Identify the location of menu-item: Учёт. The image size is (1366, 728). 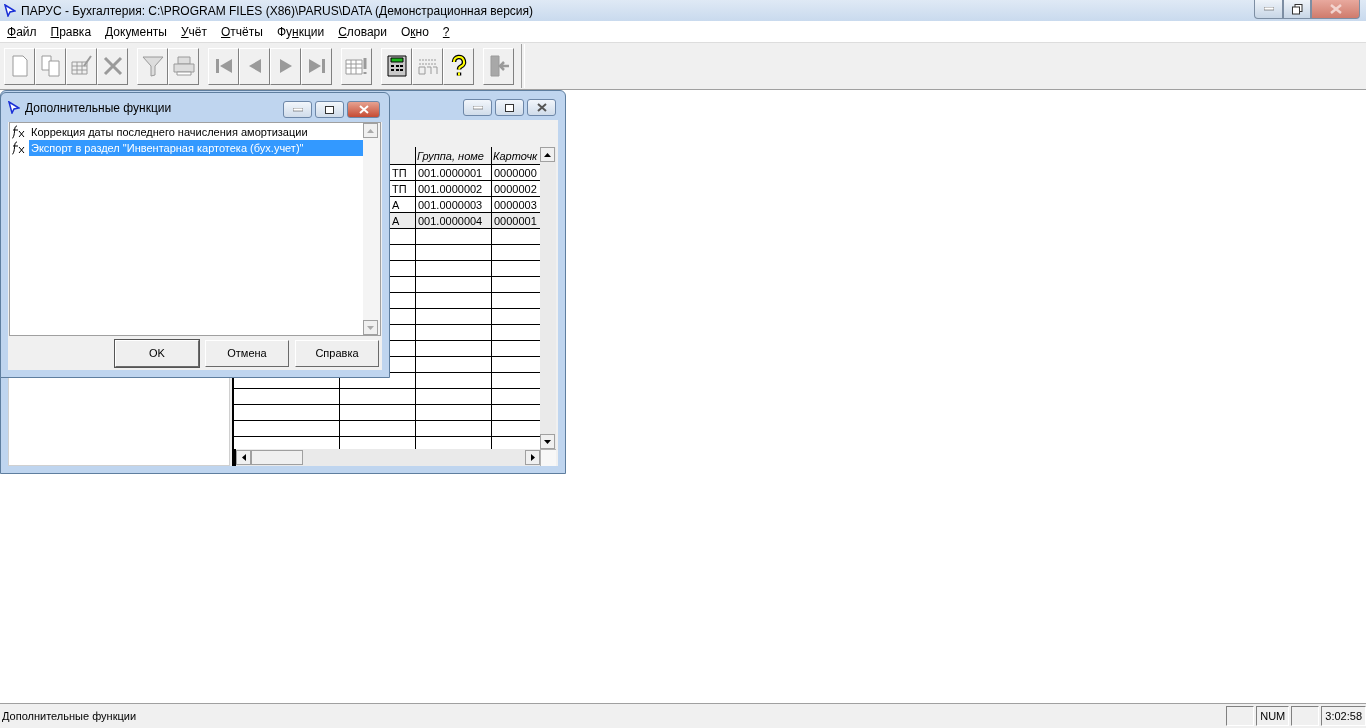
(193, 31).